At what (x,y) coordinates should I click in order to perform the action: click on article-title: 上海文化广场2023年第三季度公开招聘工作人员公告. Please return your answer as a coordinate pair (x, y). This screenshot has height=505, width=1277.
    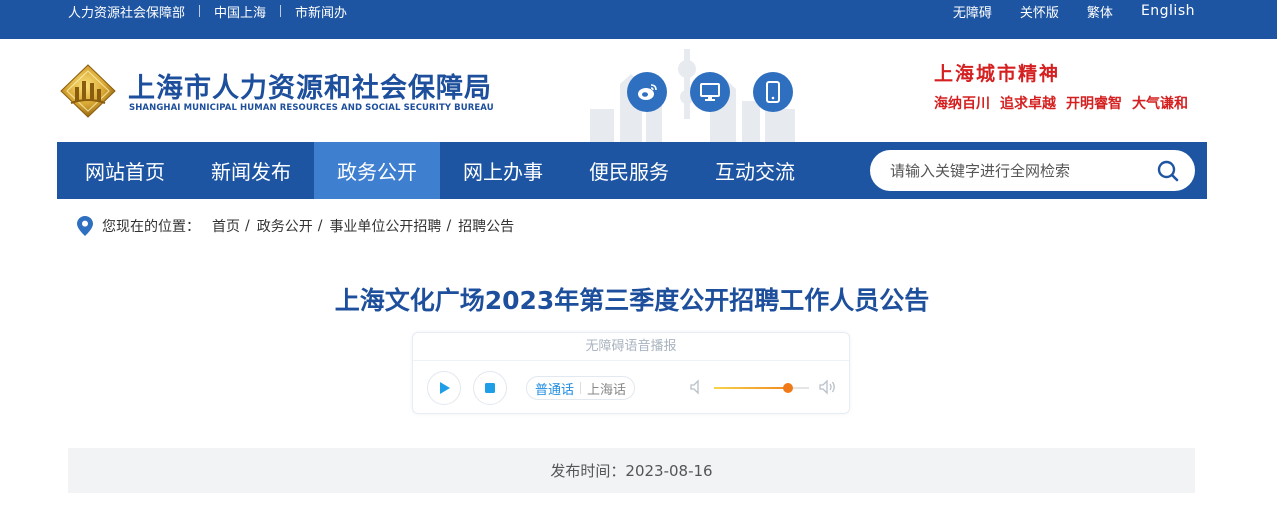
    Looking at the image, I should click on (632, 300).